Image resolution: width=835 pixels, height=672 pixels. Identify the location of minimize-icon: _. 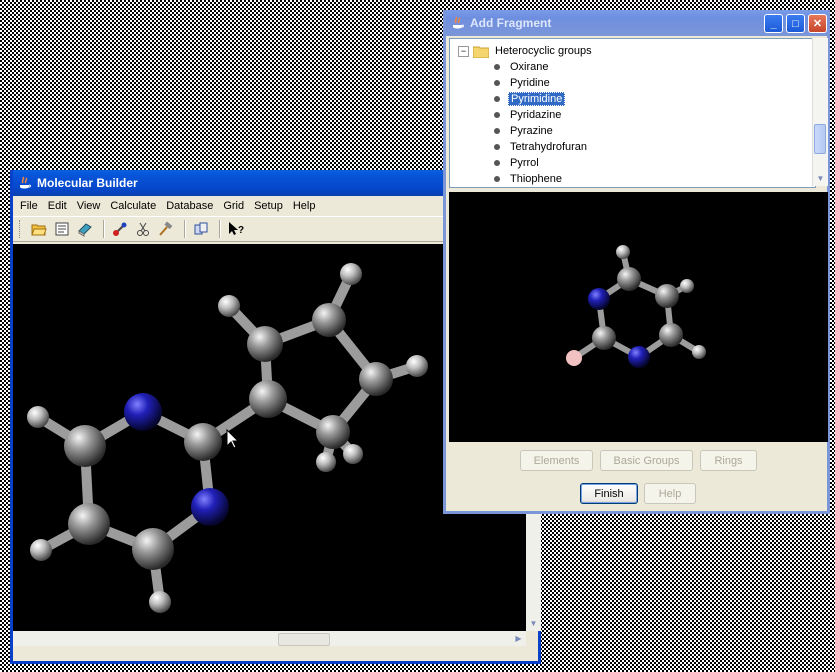
(773, 23).